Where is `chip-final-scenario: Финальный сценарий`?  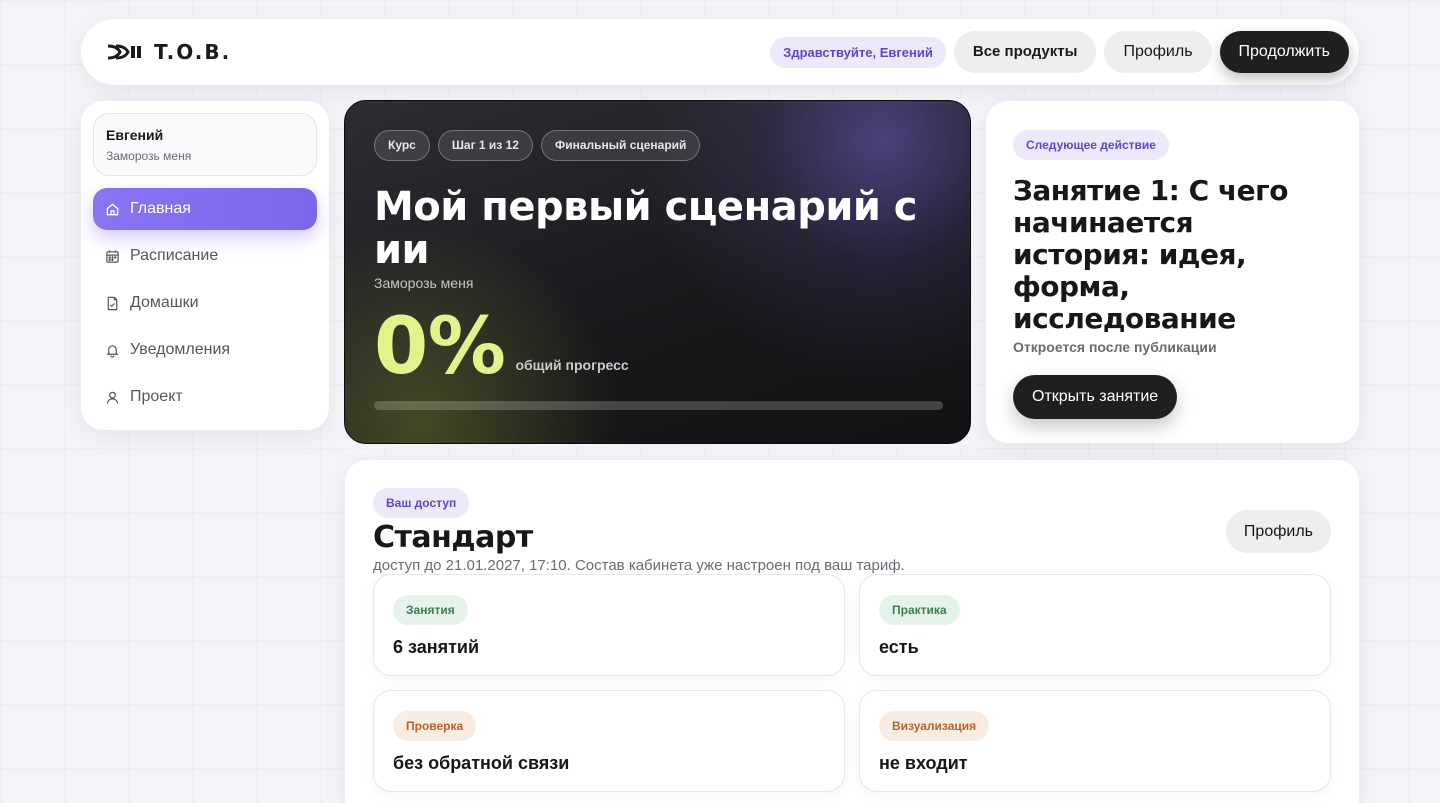 chip-final-scenario: Финальный сценарий is located at coordinates (620, 145).